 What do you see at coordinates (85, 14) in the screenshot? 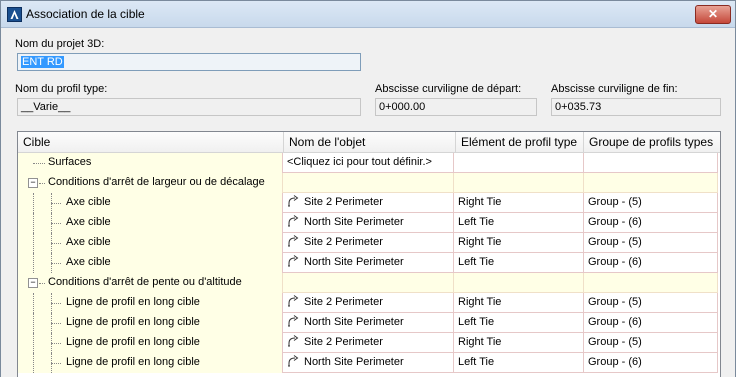
I see `window-title: Association de la cible` at bounding box center [85, 14].